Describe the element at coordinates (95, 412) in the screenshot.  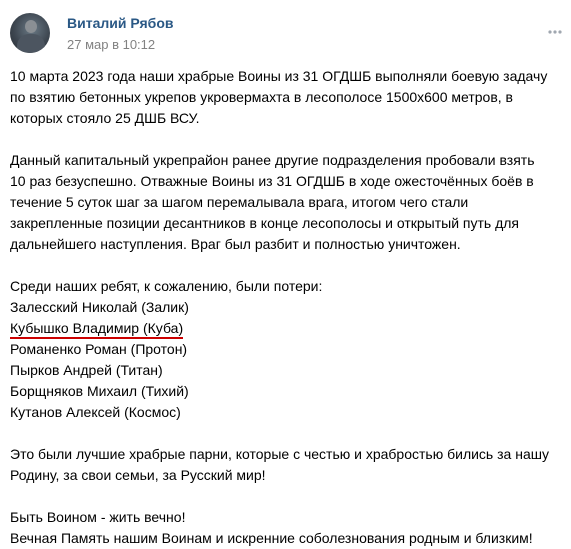
I see `loss-entry: Кутанов Алексей (Космос)` at that location.